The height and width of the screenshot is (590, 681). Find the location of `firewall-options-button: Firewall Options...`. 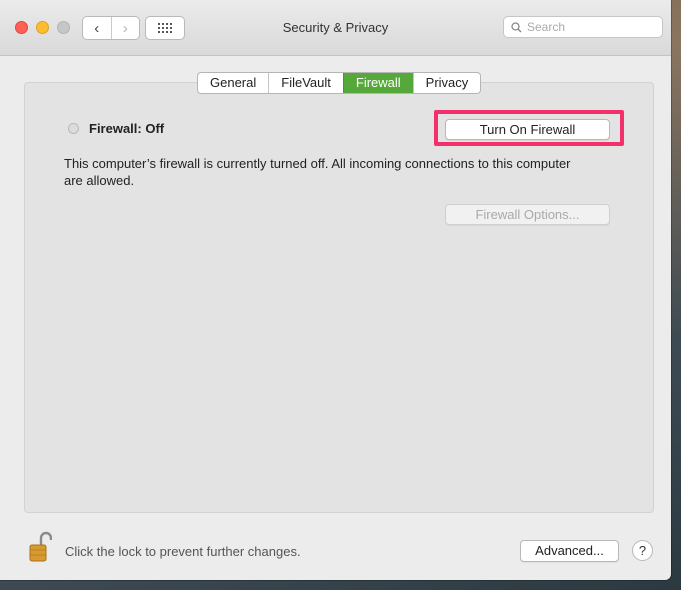

firewall-options-button: Firewall Options... is located at coordinates (527, 214).